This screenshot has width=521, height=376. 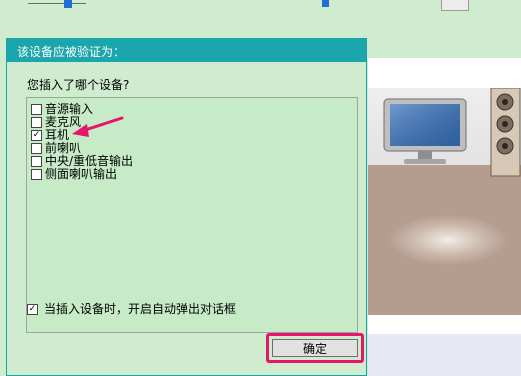 I want to click on ok-button-highlight: 确定, so click(x=315, y=348).